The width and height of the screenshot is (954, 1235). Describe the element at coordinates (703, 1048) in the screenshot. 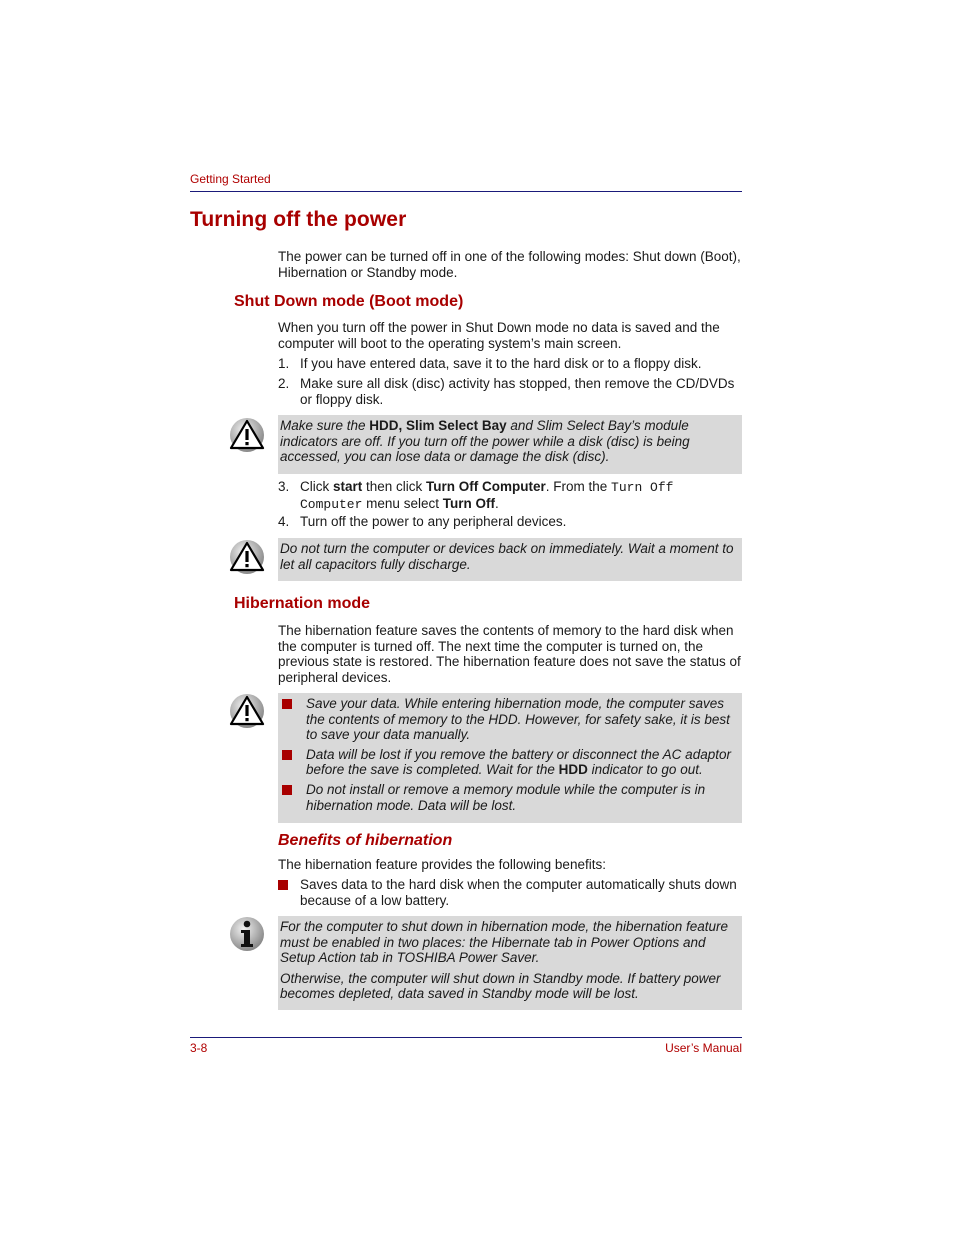

I see `manual-title: User’s Manual` at that location.